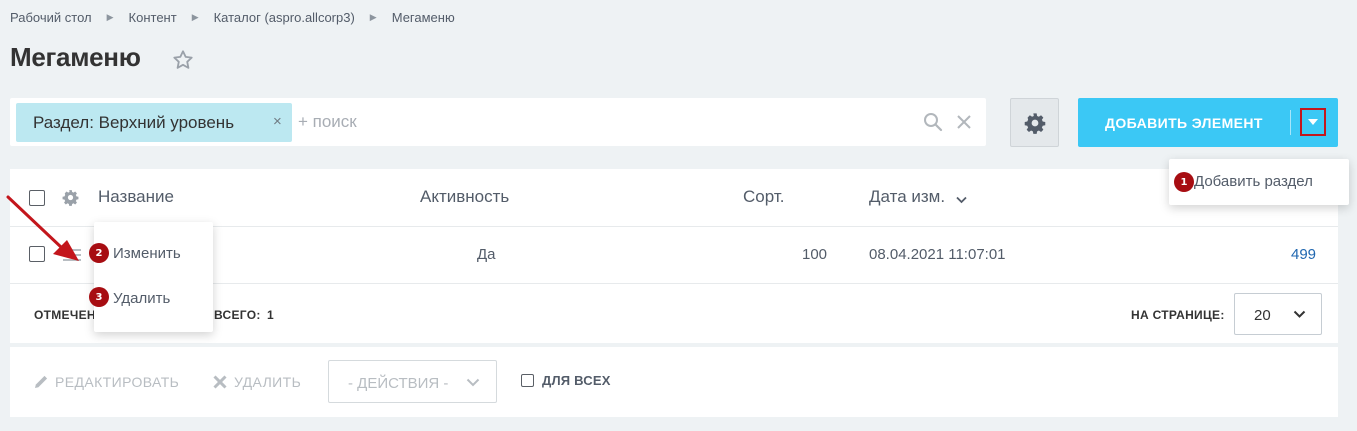 The height and width of the screenshot is (431, 1357). What do you see at coordinates (1278, 314) in the screenshot?
I see `per-page-select: 20` at bounding box center [1278, 314].